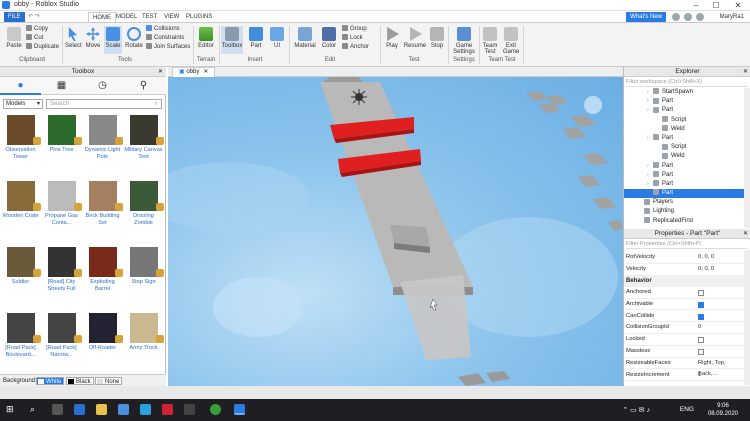  What do you see at coordinates (143, 140) in the screenshot?
I see `toolbox-item: Military Canvas Tent` at bounding box center [143, 140].